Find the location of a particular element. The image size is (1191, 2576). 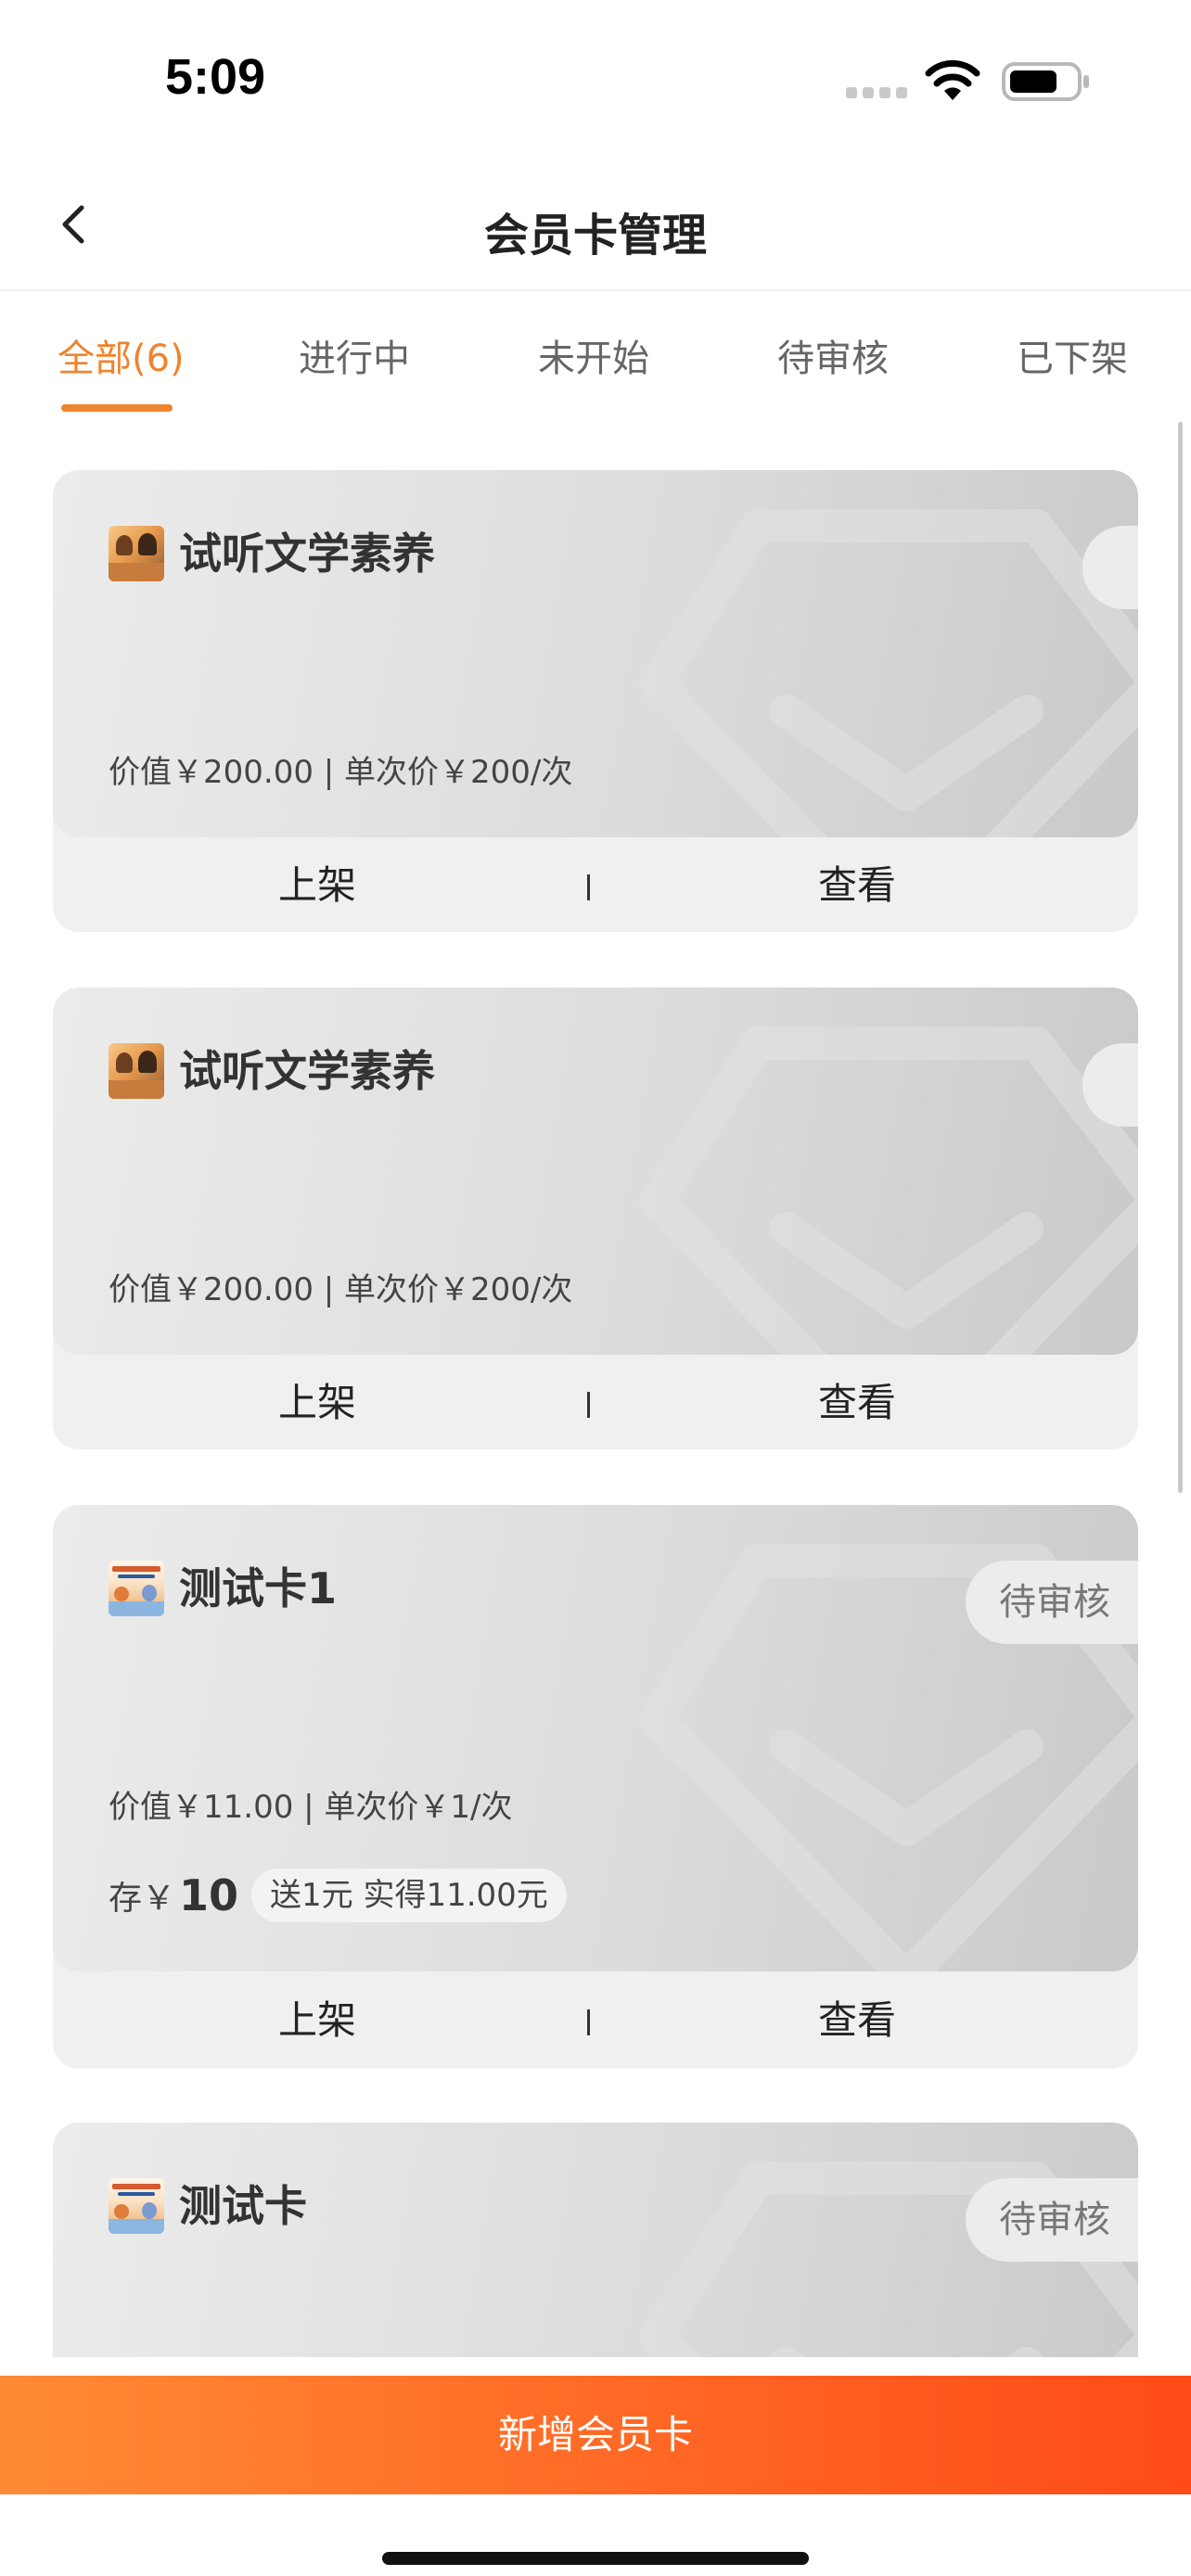

page-title: 会员卡管理 is located at coordinates (595, 235).